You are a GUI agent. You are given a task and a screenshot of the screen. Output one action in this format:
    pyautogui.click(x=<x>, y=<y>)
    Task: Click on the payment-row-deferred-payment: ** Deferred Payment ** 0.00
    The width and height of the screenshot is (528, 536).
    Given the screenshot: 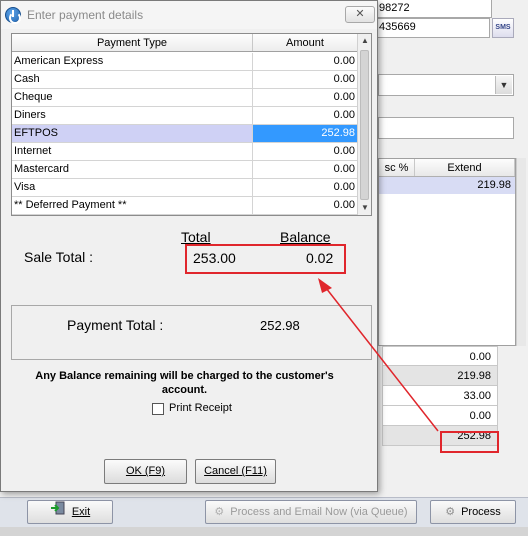 What is the action you would take?
    pyautogui.click(x=185, y=206)
    